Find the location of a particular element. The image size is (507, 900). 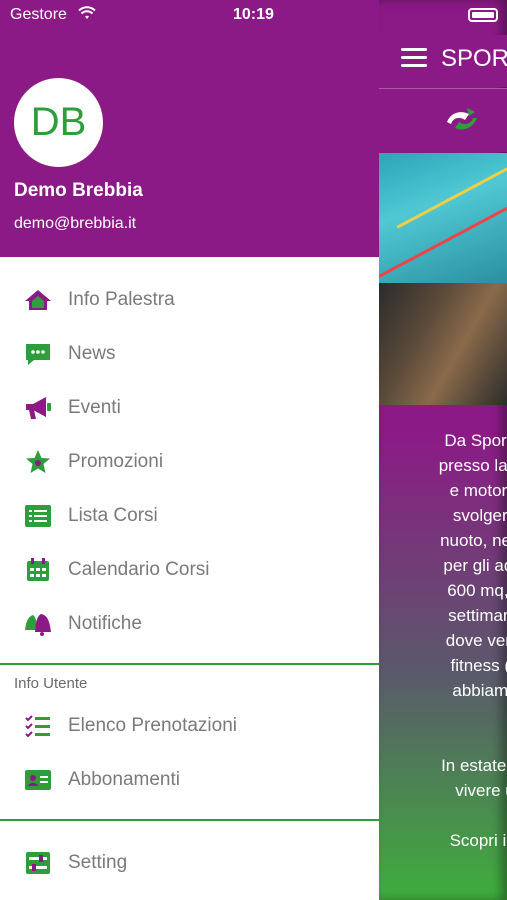

menu-divider is located at coordinates (189, 820).